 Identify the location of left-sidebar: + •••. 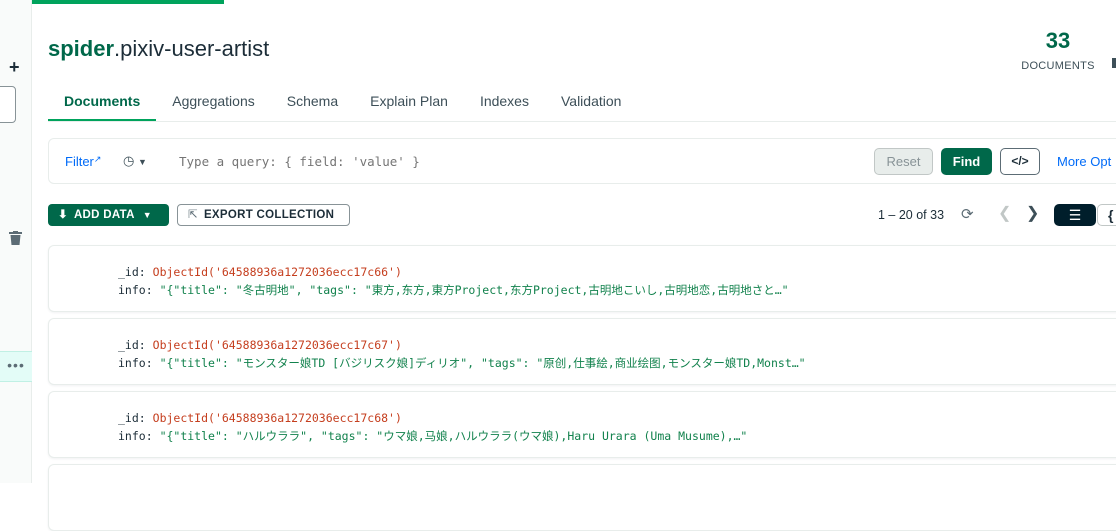
(16, 241).